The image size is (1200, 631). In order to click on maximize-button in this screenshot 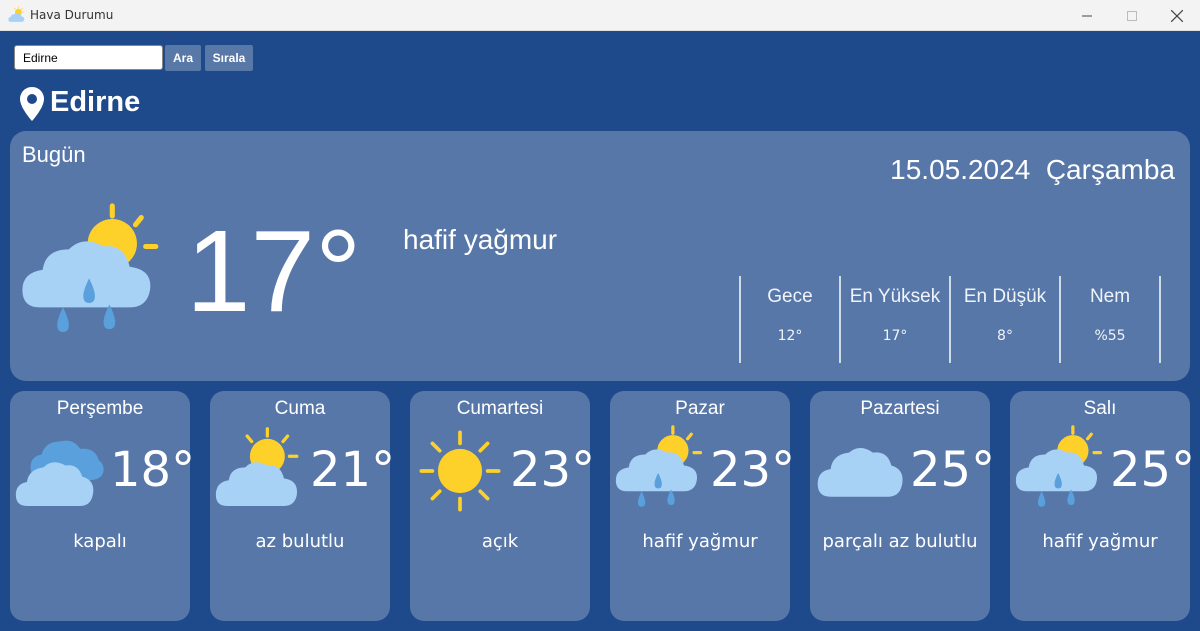, I will do `click(1132, 15)`.